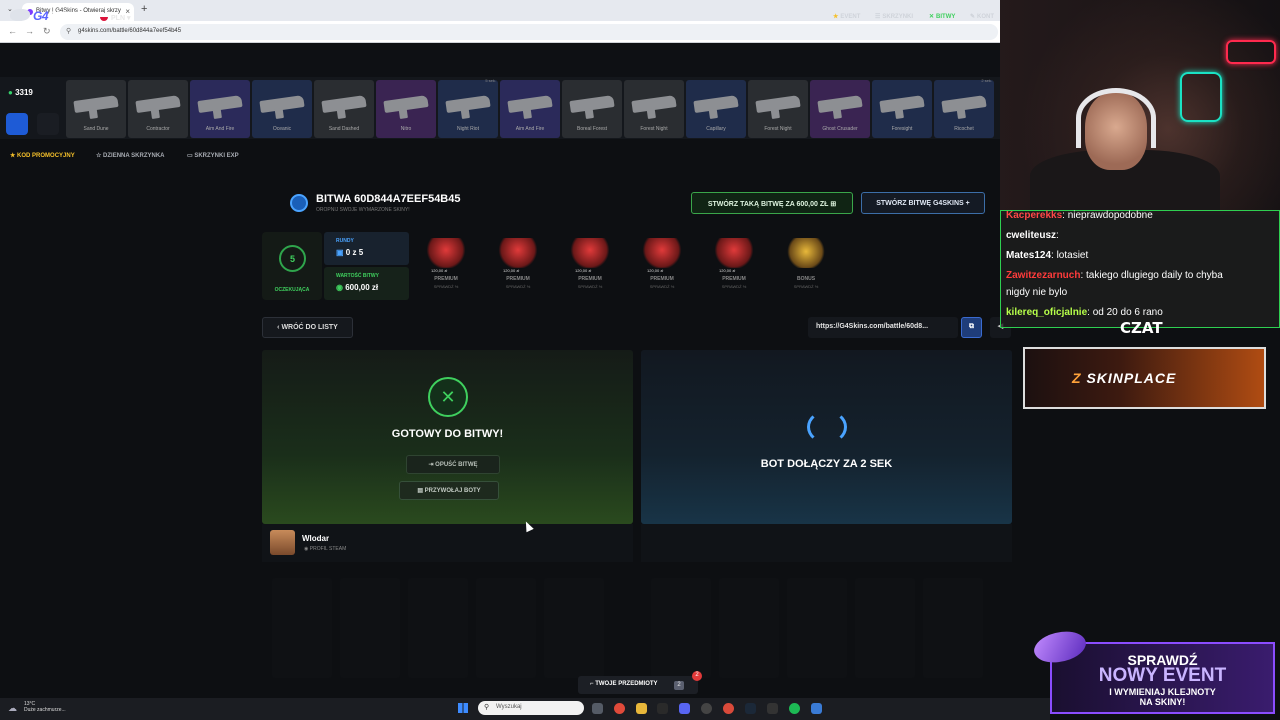 This screenshot has width=1280, height=720. What do you see at coordinates (772, 708) in the screenshot?
I see `app2-icon` at bounding box center [772, 708].